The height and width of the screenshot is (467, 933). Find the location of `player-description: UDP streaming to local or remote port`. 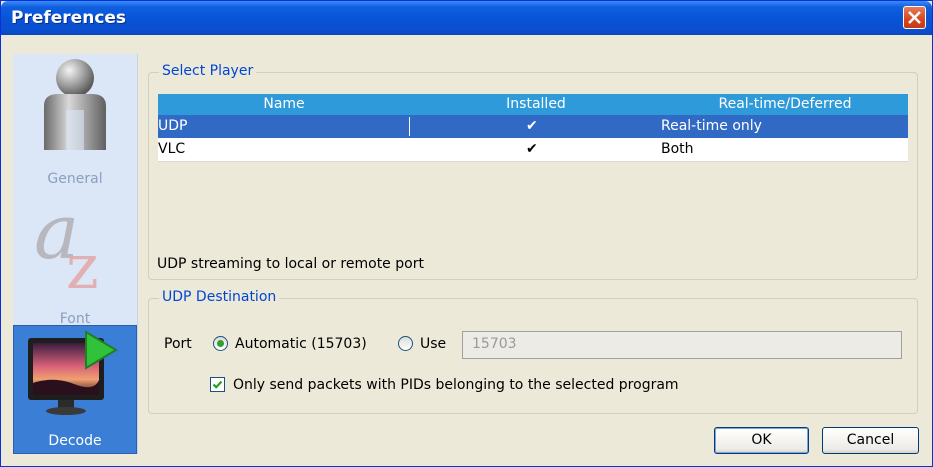

player-description: UDP streaming to local or remote port is located at coordinates (290, 264).